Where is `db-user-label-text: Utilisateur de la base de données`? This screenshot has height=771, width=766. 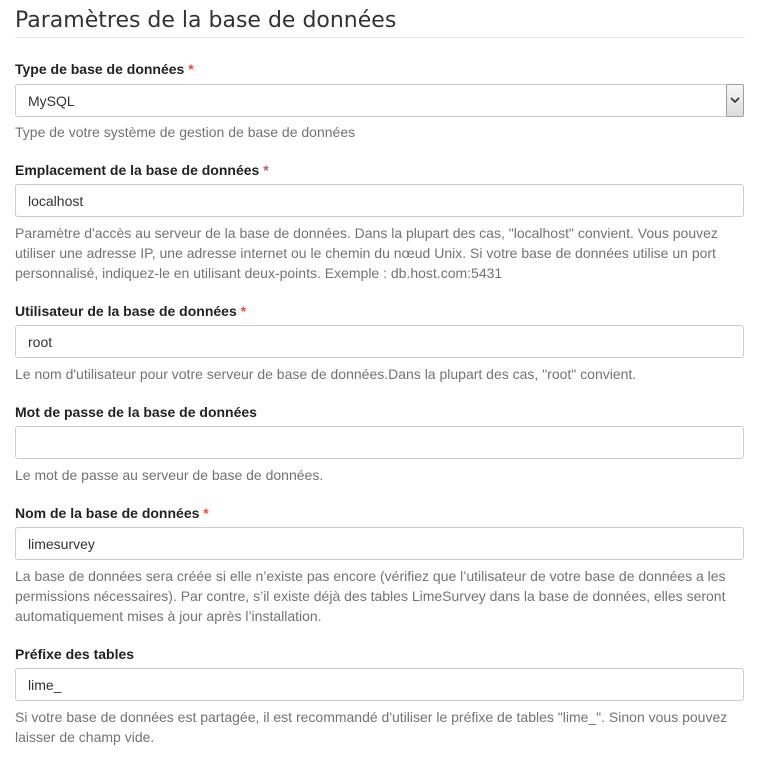
db-user-label-text: Utilisateur de la base de données is located at coordinates (126, 311).